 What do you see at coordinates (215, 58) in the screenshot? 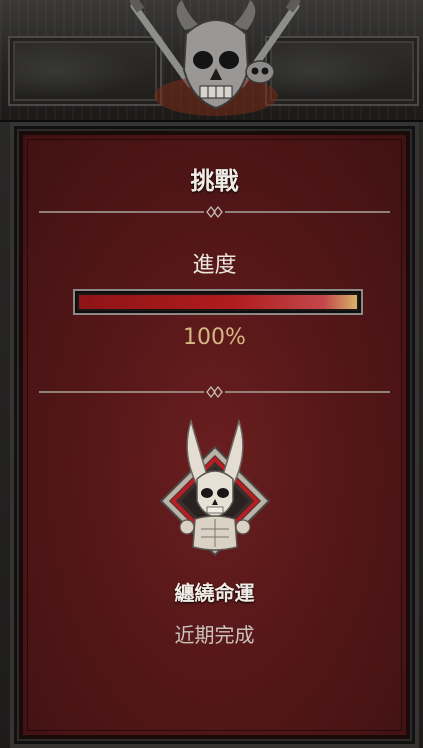
I see `skull-crossed-swords-icon` at bounding box center [215, 58].